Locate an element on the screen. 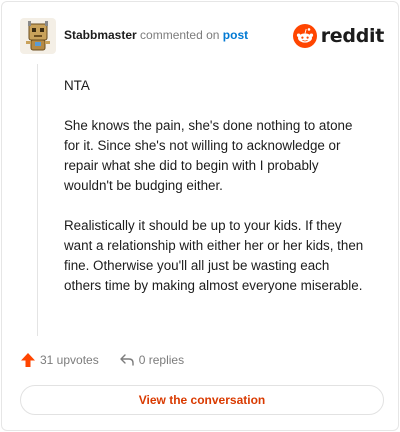 The image size is (400, 432). byline-action-text: commented on is located at coordinates (180, 35).